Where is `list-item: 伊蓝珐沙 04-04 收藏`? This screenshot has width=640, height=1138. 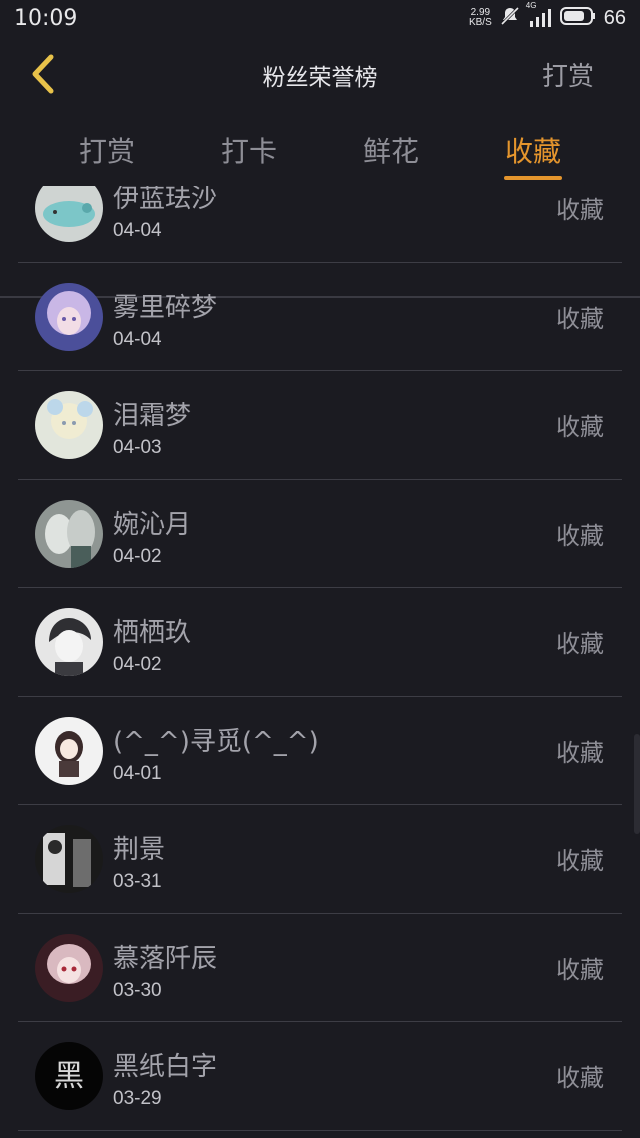
list-item: 伊蓝珐沙 04-04 收藏 is located at coordinates (320, 224).